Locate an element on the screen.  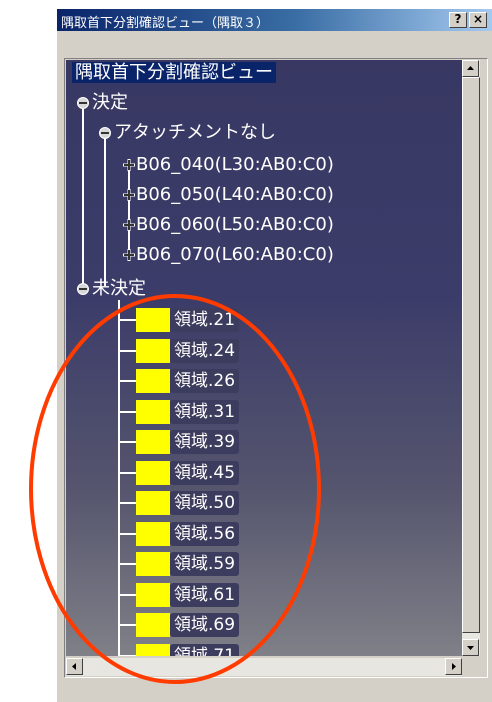
tree-node-b06-060: B06_060(L50:AB0:C0) is located at coordinates (235, 225).